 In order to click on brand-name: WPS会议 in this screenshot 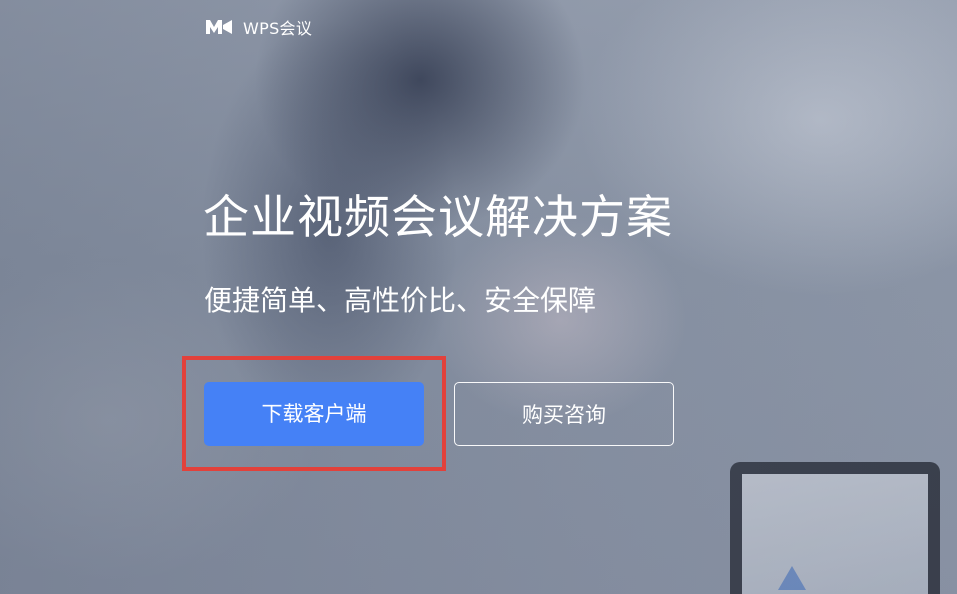, I will do `click(278, 28)`.